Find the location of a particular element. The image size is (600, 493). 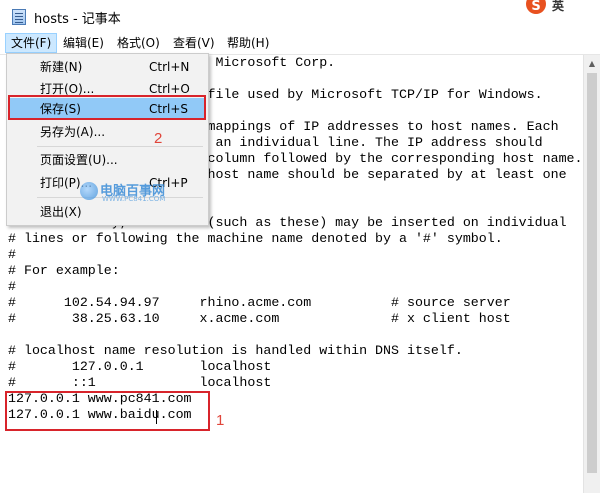

ime-badge: S 英 is located at coordinates (563, 7).